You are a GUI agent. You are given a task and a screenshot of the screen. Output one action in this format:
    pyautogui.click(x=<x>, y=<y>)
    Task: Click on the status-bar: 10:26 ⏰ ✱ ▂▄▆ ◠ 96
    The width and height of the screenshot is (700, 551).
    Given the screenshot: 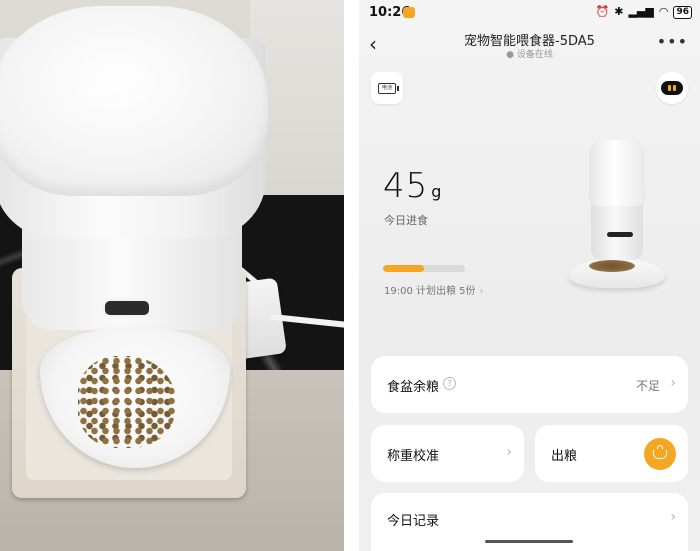 What is the action you would take?
    pyautogui.click(x=529, y=13)
    